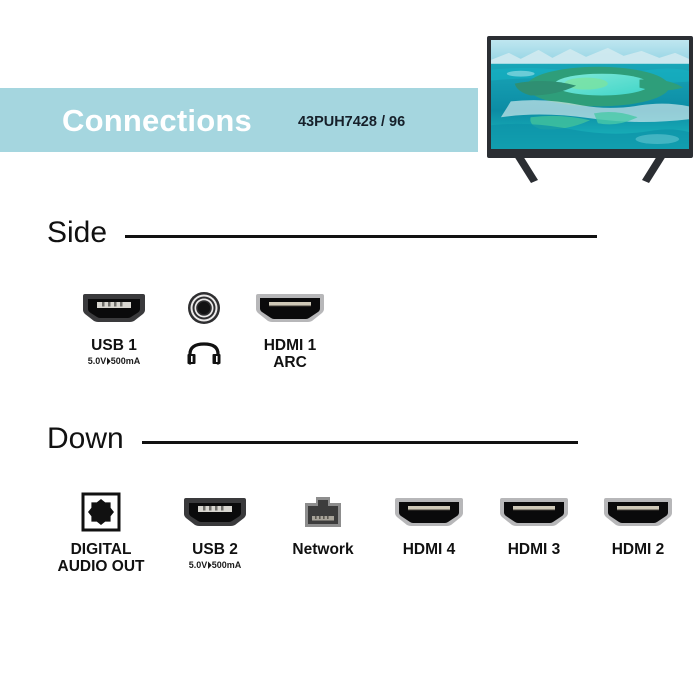  I want to click on network-rj45-icon, so click(323, 512).